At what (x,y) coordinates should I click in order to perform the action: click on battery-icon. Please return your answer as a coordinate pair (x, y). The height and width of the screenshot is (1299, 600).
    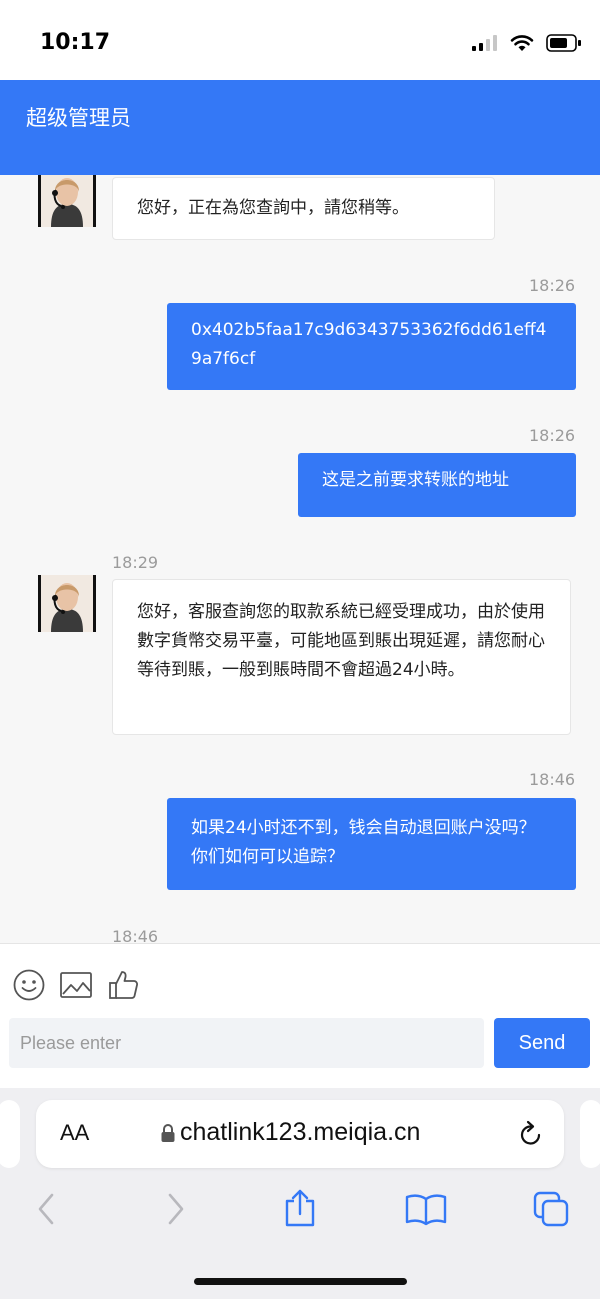
    Looking at the image, I should click on (563, 43).